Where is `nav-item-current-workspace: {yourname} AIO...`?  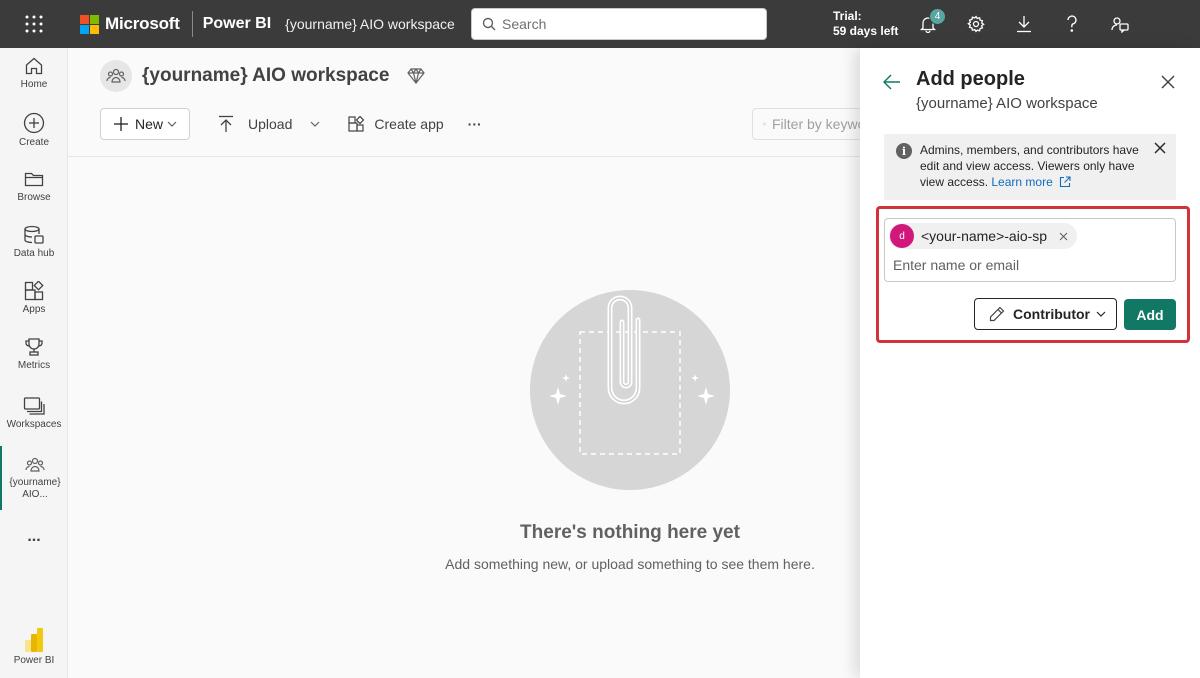
nav-item-current-workspace: {yourname} AIO... is located at coordinates (34, 478).